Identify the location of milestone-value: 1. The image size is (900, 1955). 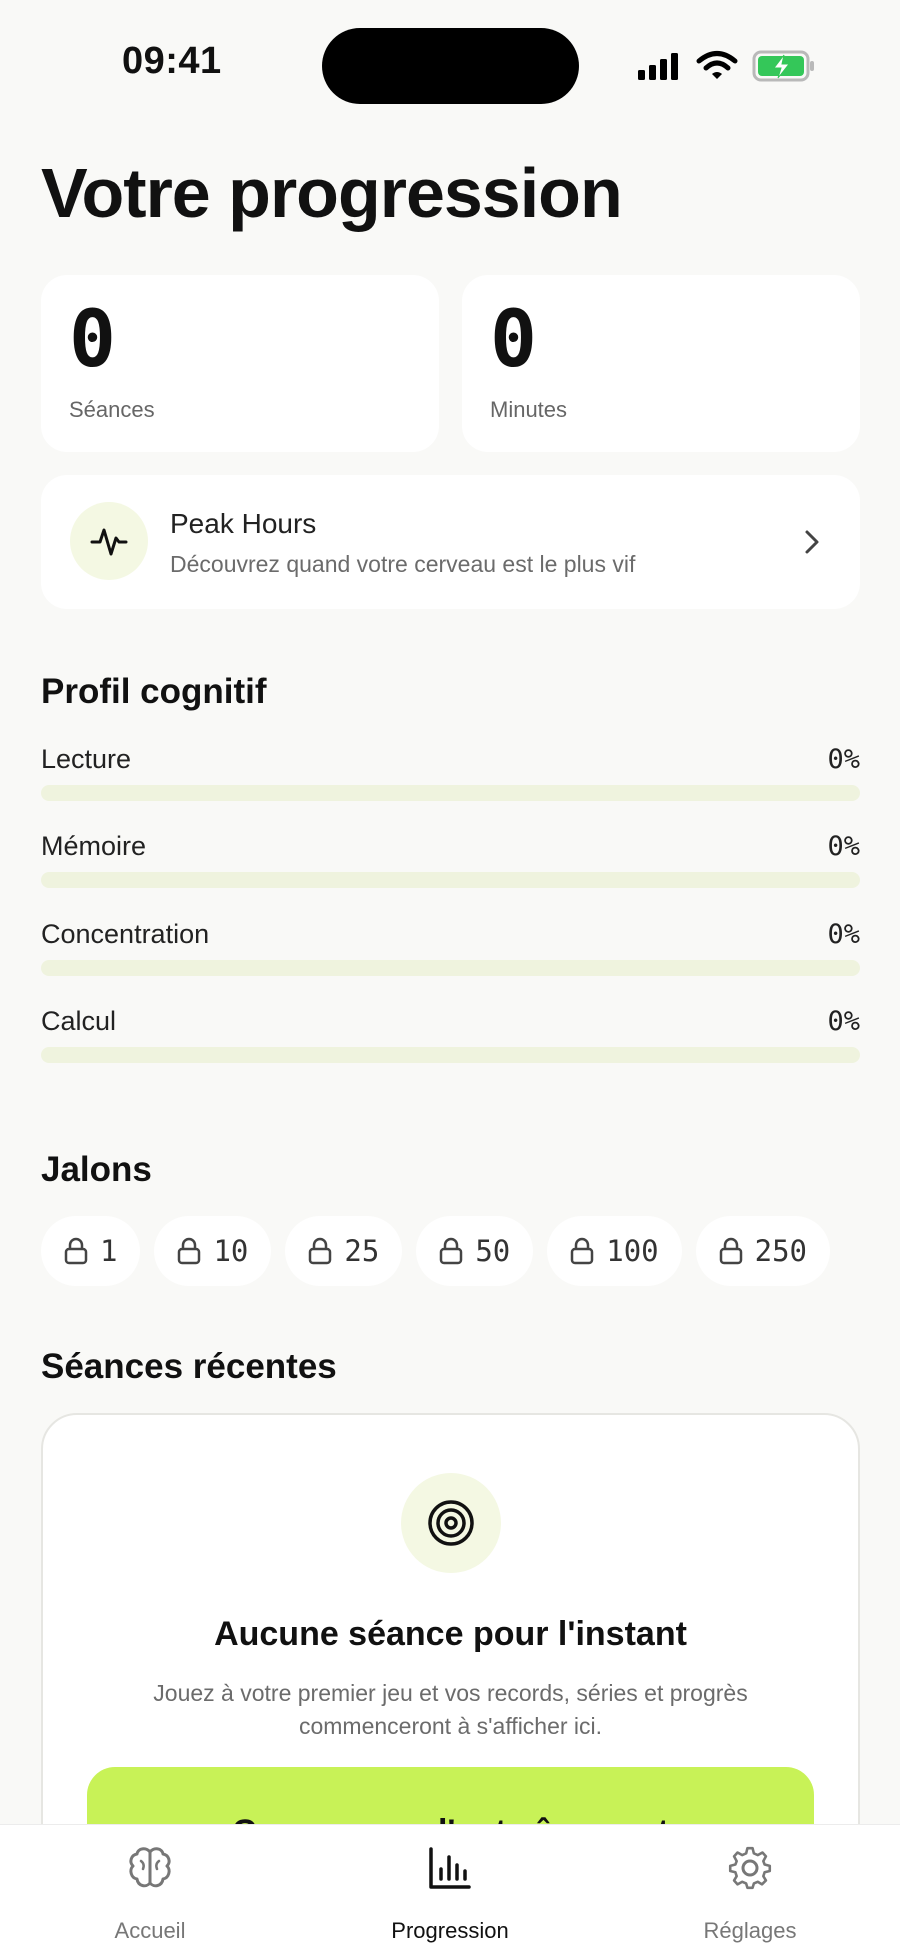
(109, 1251).